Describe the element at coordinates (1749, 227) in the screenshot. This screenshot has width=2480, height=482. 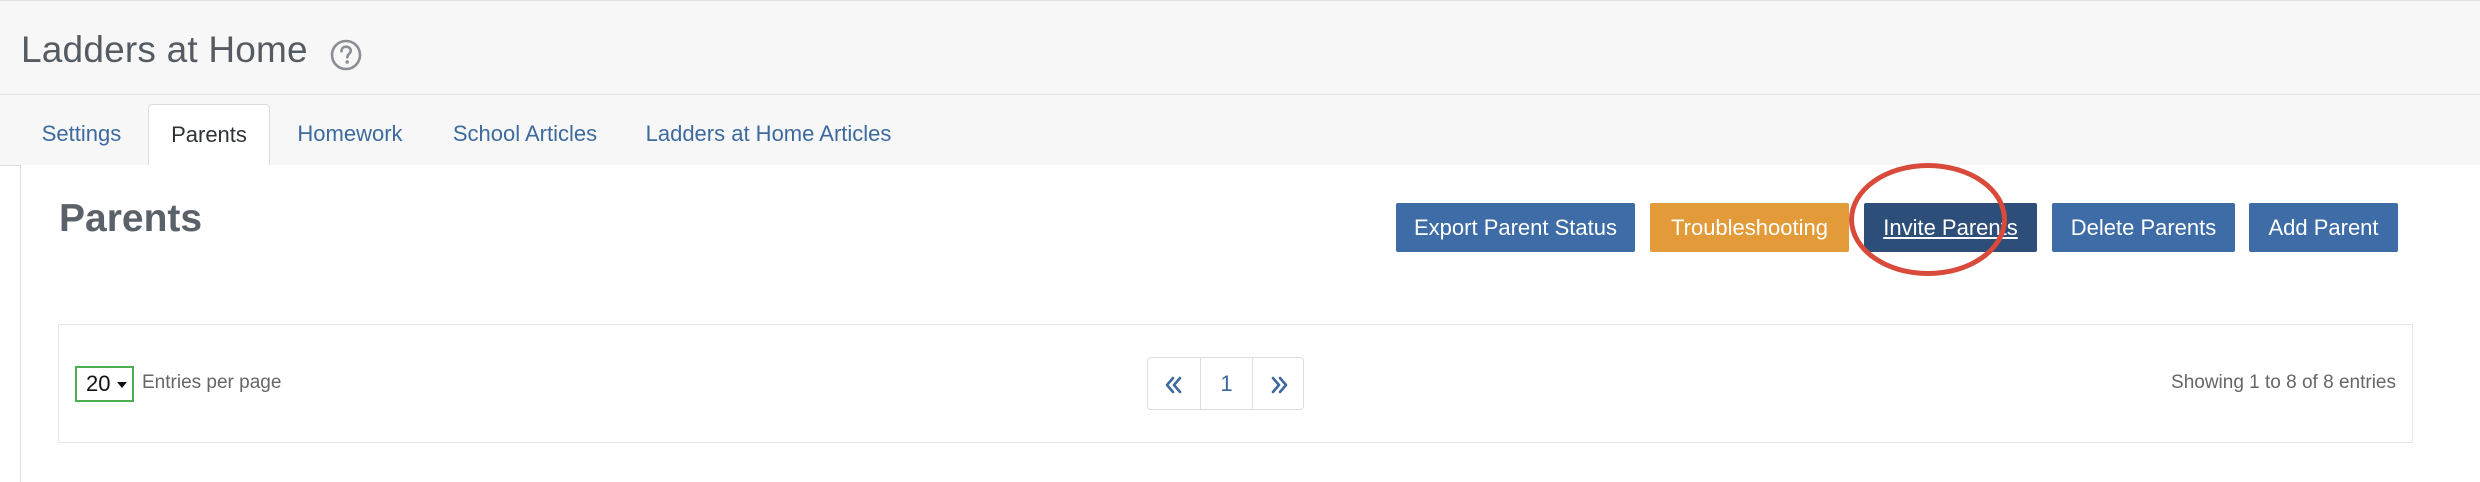
I see `troubleshooting-button: Troubleshooting` at that location.